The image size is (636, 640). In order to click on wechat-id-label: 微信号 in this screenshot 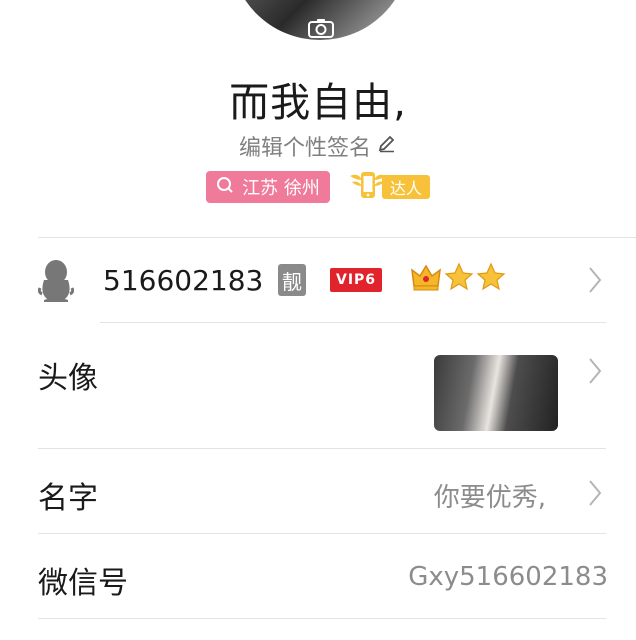, I will do `click(83, 583)`.